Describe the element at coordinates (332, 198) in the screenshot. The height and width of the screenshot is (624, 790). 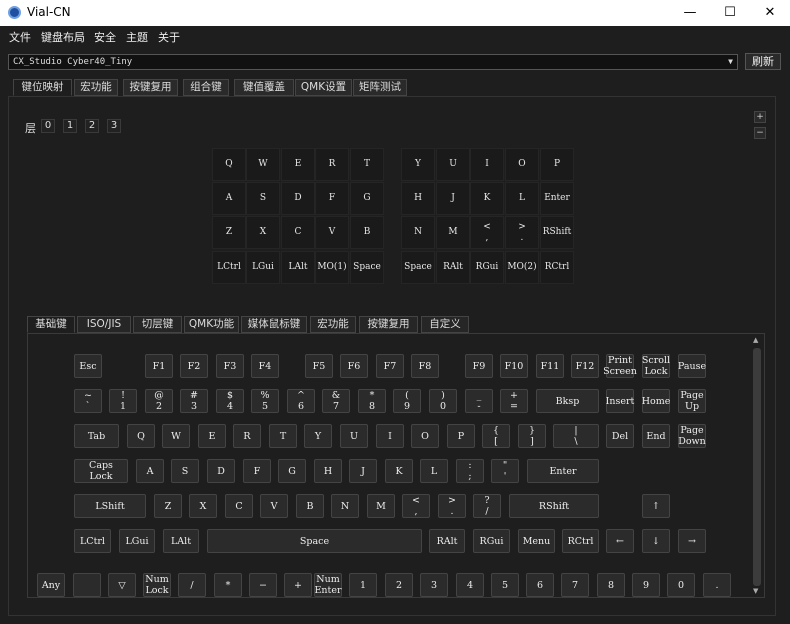
I see `layout-key: F` at that location.